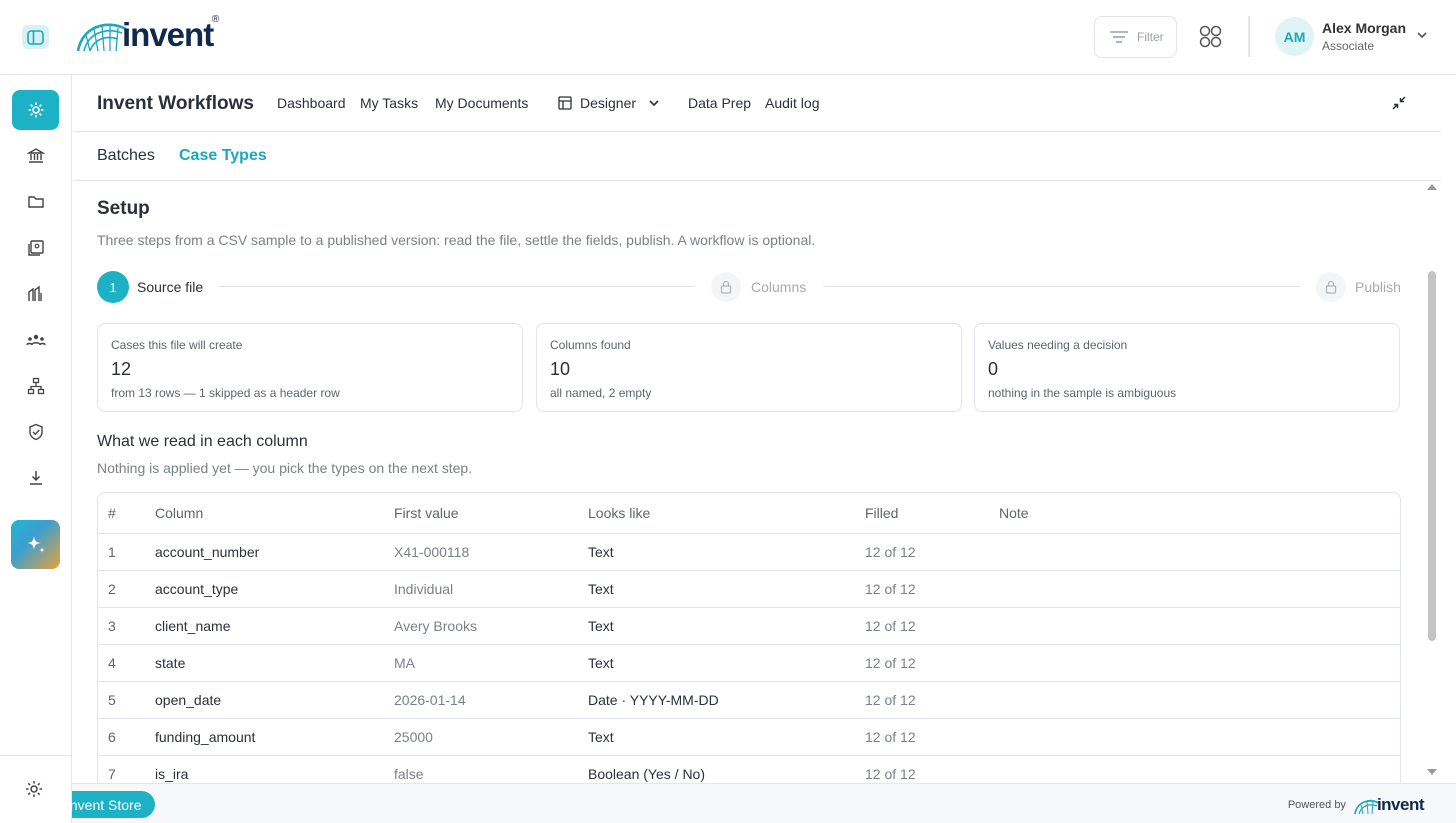 The image size is (1456, 823). What do you see at coordinates (172, 774) in the screenshot?
I see `row-column: is_ira` at bounding box center [172, 774].